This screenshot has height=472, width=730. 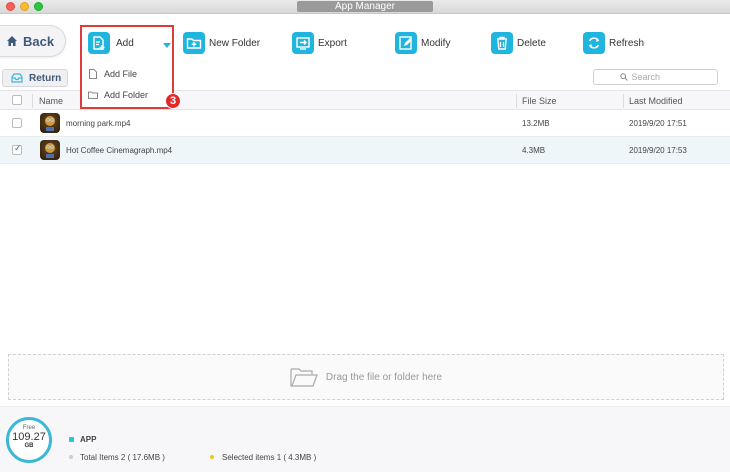 What do you see at coordinates (406, 43) in the screenshot?
I see `modify-icon` at bounding box center [406, 43].